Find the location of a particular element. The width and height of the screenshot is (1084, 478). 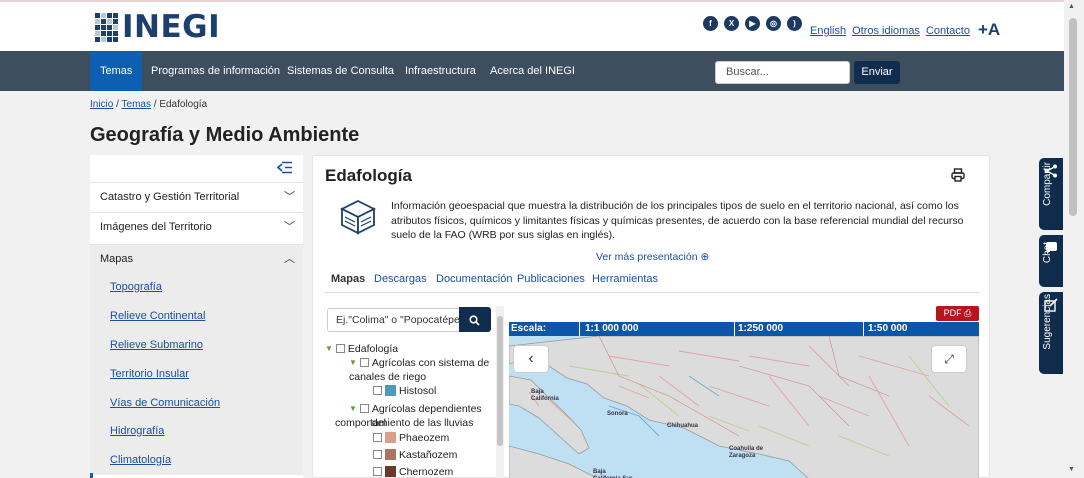

chat-tab: Chat is located at coordinates (1051, 261).